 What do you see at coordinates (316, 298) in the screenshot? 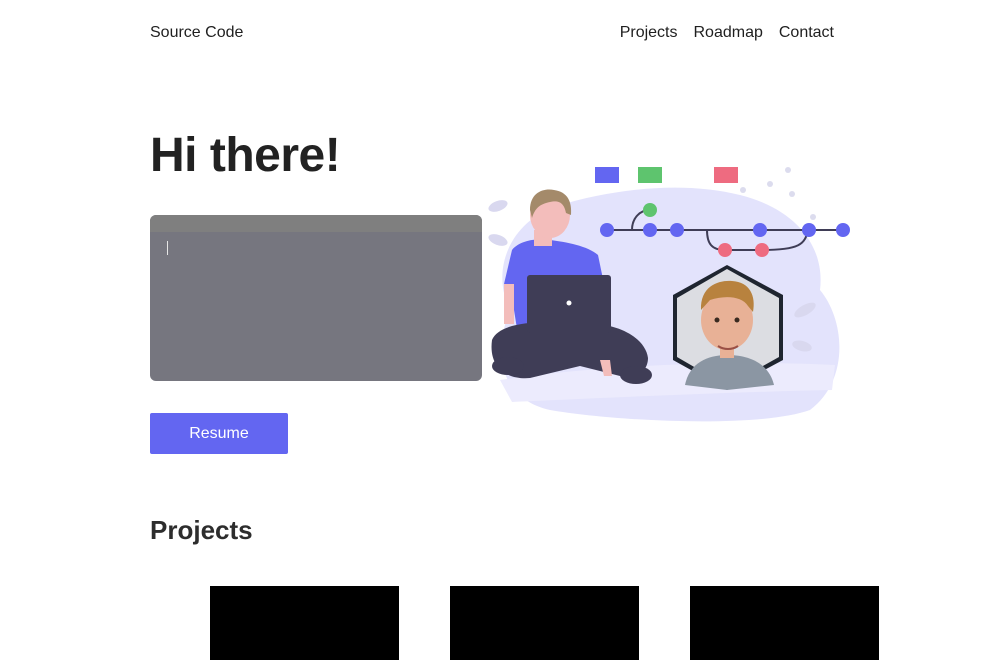
I see `terminal-window` at bounding box center [316, 298].